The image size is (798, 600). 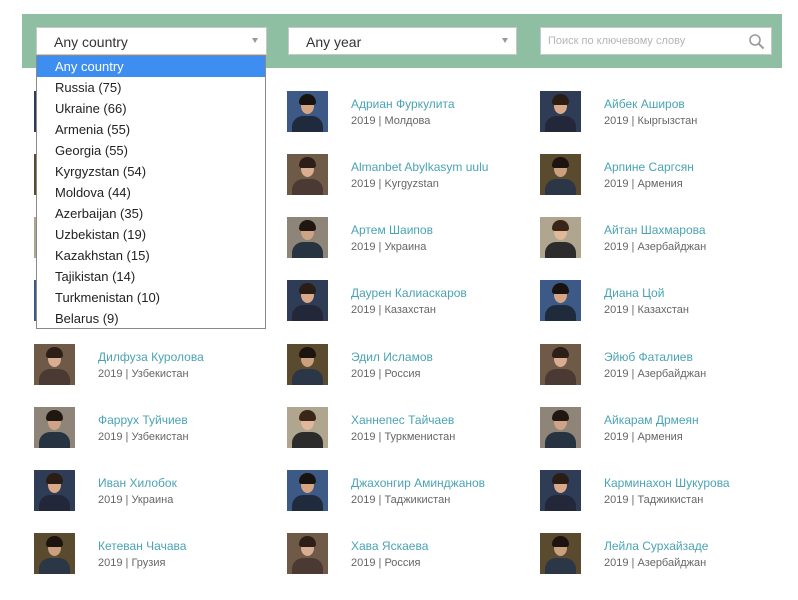 I want to click on country-option: Moldova (44), so click(x=151, y=192).